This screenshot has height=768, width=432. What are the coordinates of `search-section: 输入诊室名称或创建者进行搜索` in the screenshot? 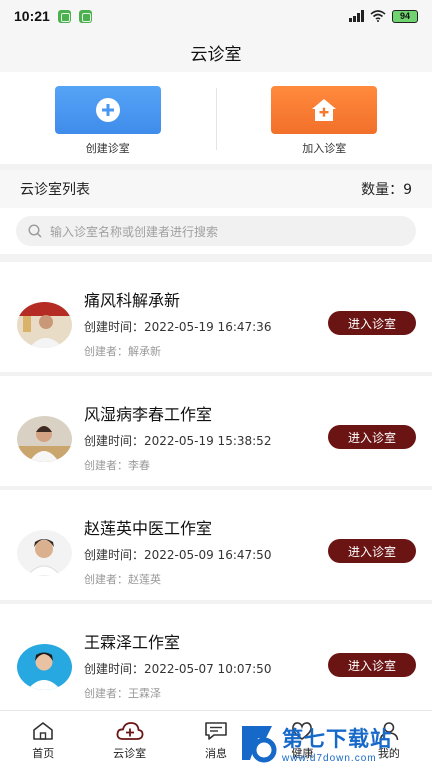 It's located at (216, 231).